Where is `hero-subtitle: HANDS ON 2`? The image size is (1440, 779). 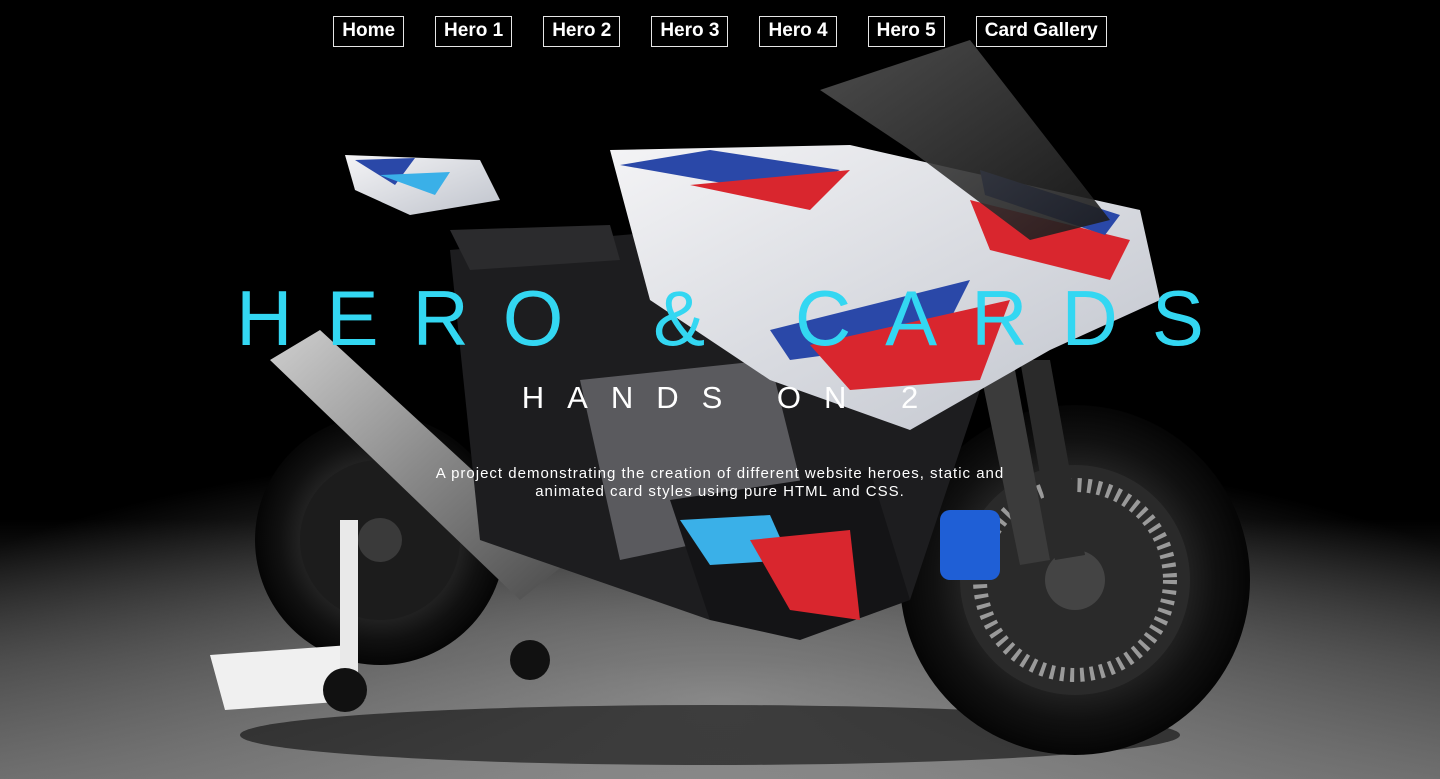 hero-subtitle: HANDS ON 2 is located at coordinates (731, 397).